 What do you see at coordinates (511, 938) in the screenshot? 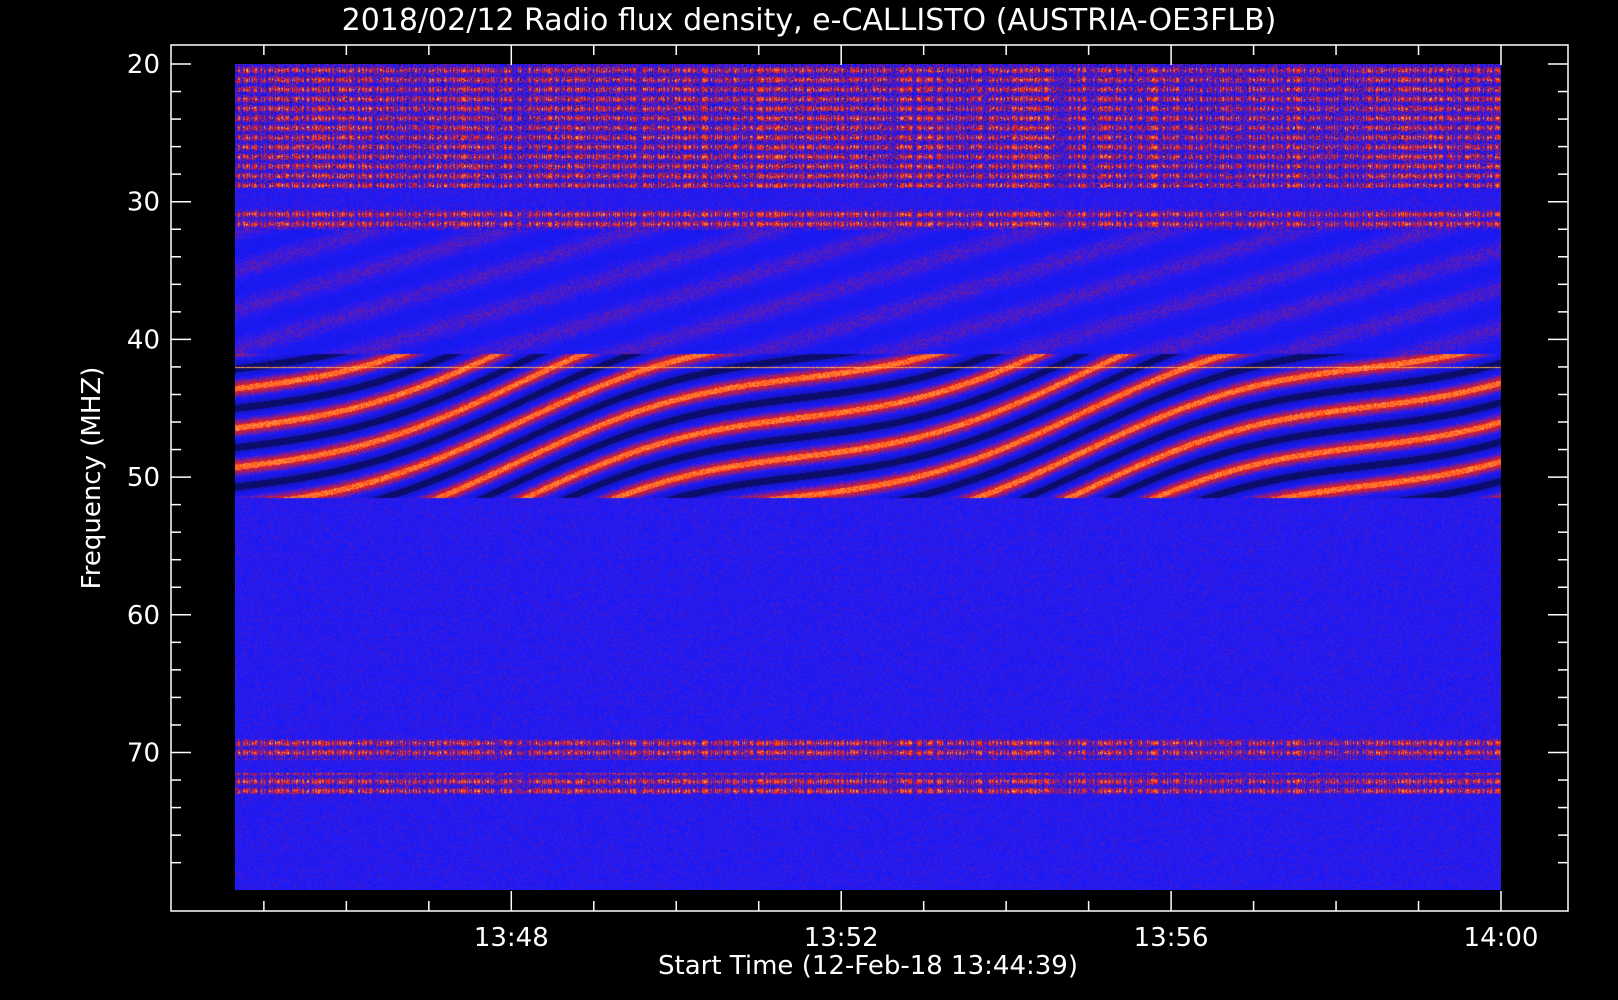
I see `x-tick-label: 13:48` at bounding box center [511, 938].